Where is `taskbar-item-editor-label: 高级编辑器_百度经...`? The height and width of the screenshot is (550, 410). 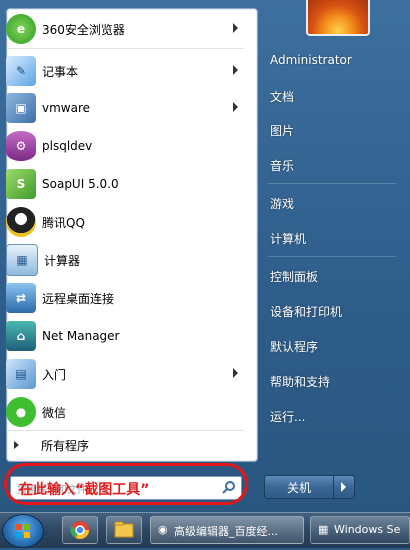
taskbar-item-editor-label: 高级编辑器_百度经... is located at coordinates (226, 531).